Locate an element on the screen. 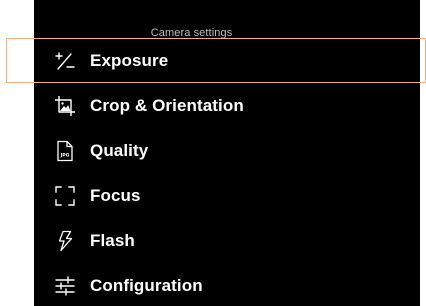 The image size is (426, 306). jpg-file-icon: JPG is located at coordinates (65, 151).